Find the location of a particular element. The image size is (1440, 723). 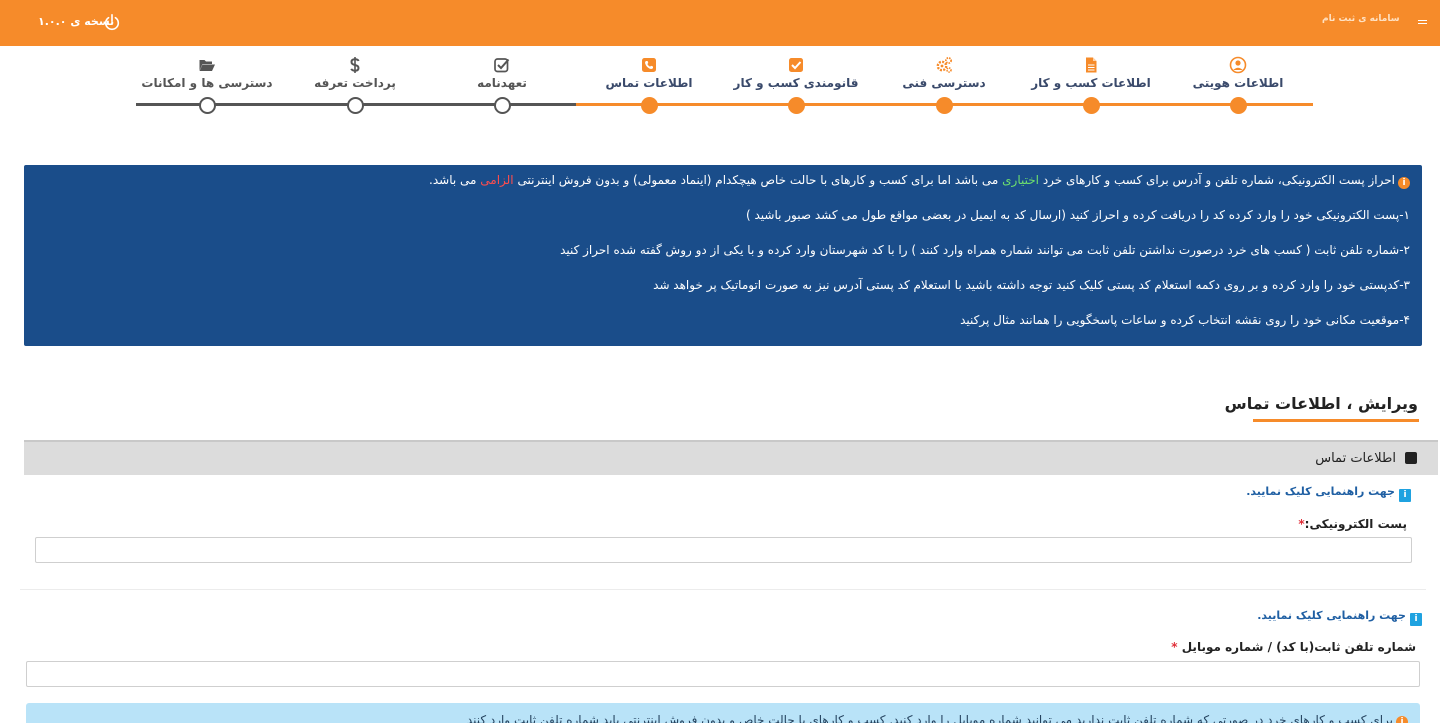

panel-title: اطلاعات تماس is located at coordinates (1355, 458).